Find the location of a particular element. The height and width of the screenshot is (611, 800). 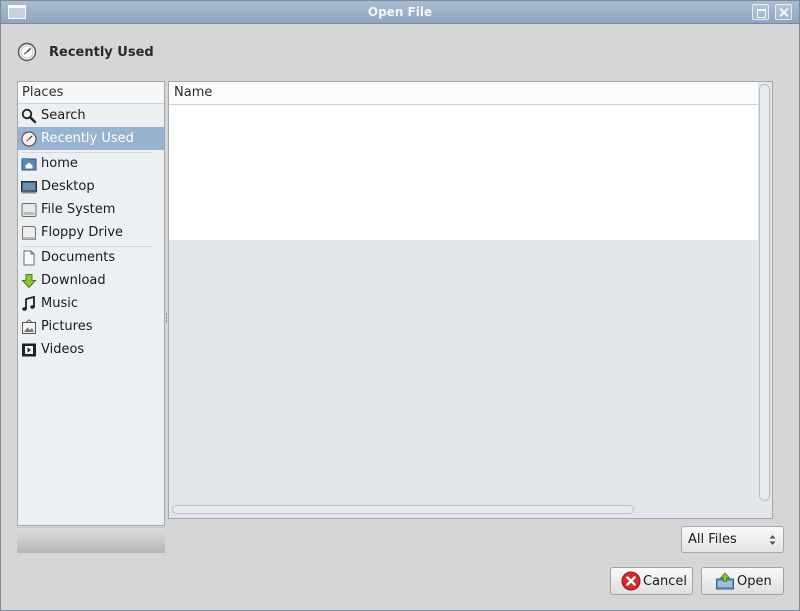

sidebar-item-floppy-drive: Floppy Drive is located at coordinates (91, 232).